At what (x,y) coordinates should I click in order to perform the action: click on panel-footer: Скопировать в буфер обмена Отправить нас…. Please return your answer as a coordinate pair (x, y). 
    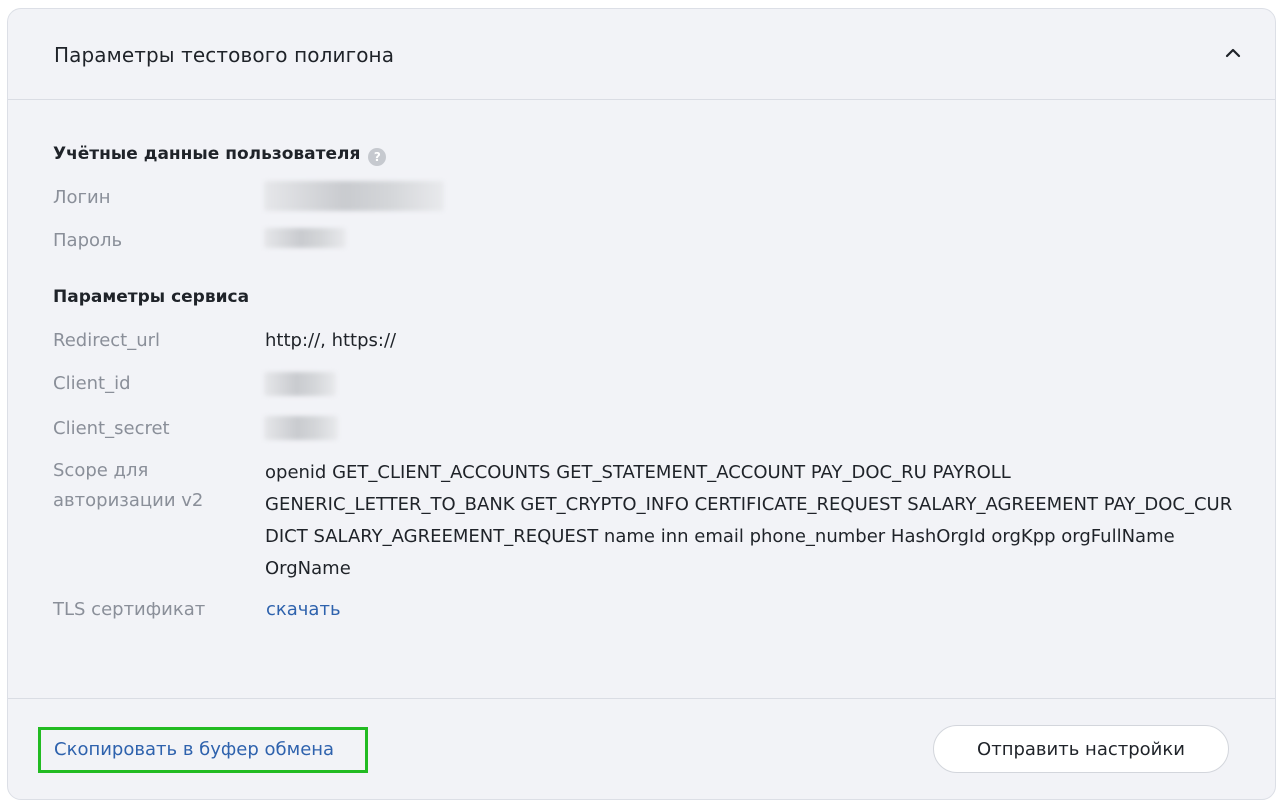
    Looking at the image, I should click on (641, 748).